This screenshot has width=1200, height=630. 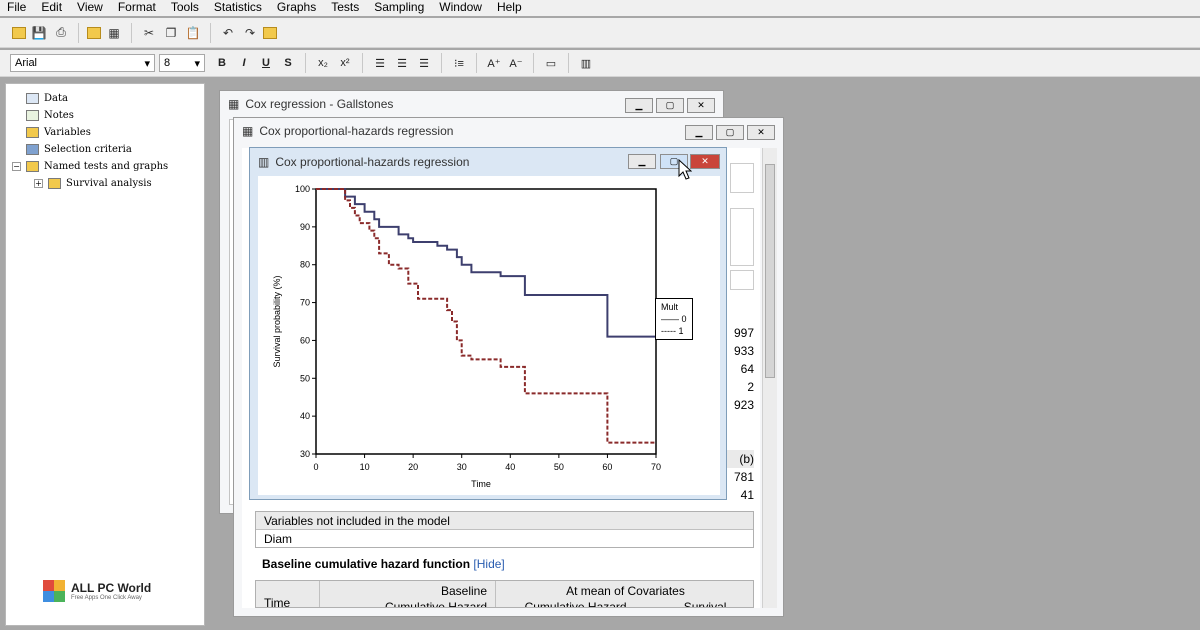 I want to click on menu-view: View, so click(x=90, y=8).